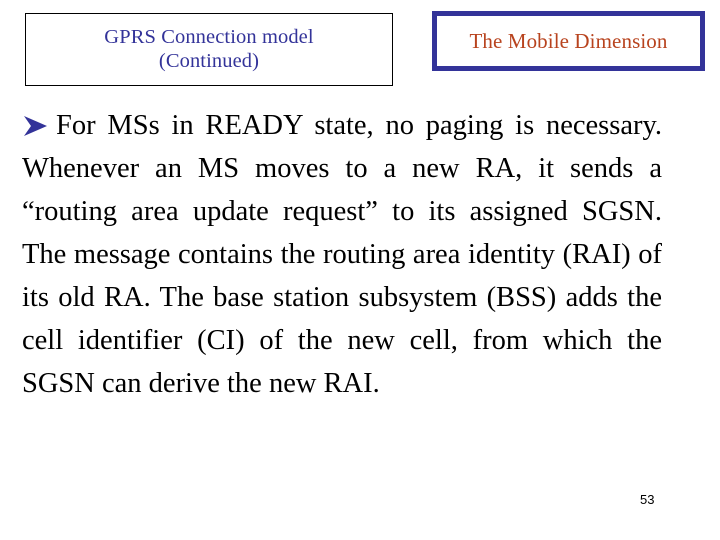 This screenshot has height=540, width=720. Describe the element at coordinates (209, 36) in the screenshot. I see `slide-title-line-1: GPRS Connection model` at that location.